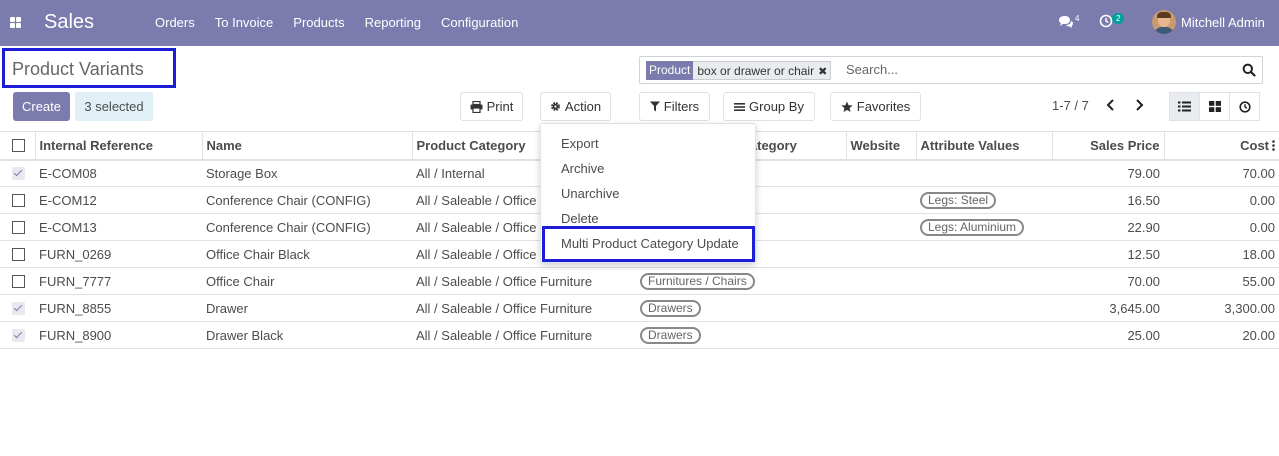  Describe the element at coordinates (1108, 281) in the screenshot. I see `cell-sales-price: 70.00` at that location.